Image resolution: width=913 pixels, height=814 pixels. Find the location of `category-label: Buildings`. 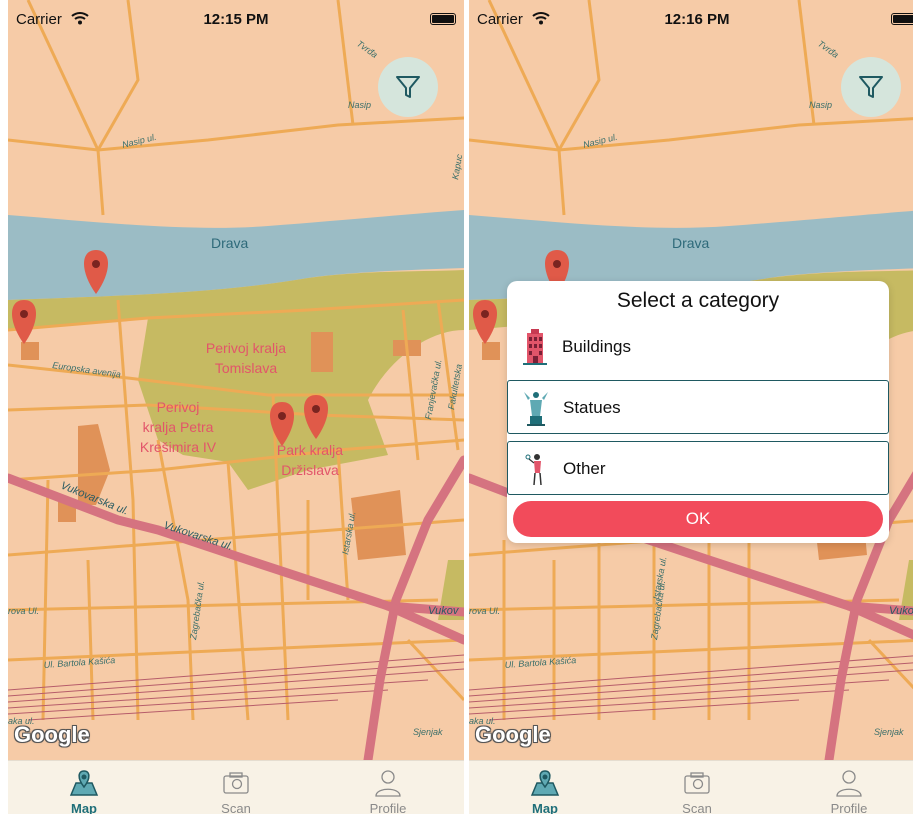

category-label: Buildings is located at coordinates (596, 346).